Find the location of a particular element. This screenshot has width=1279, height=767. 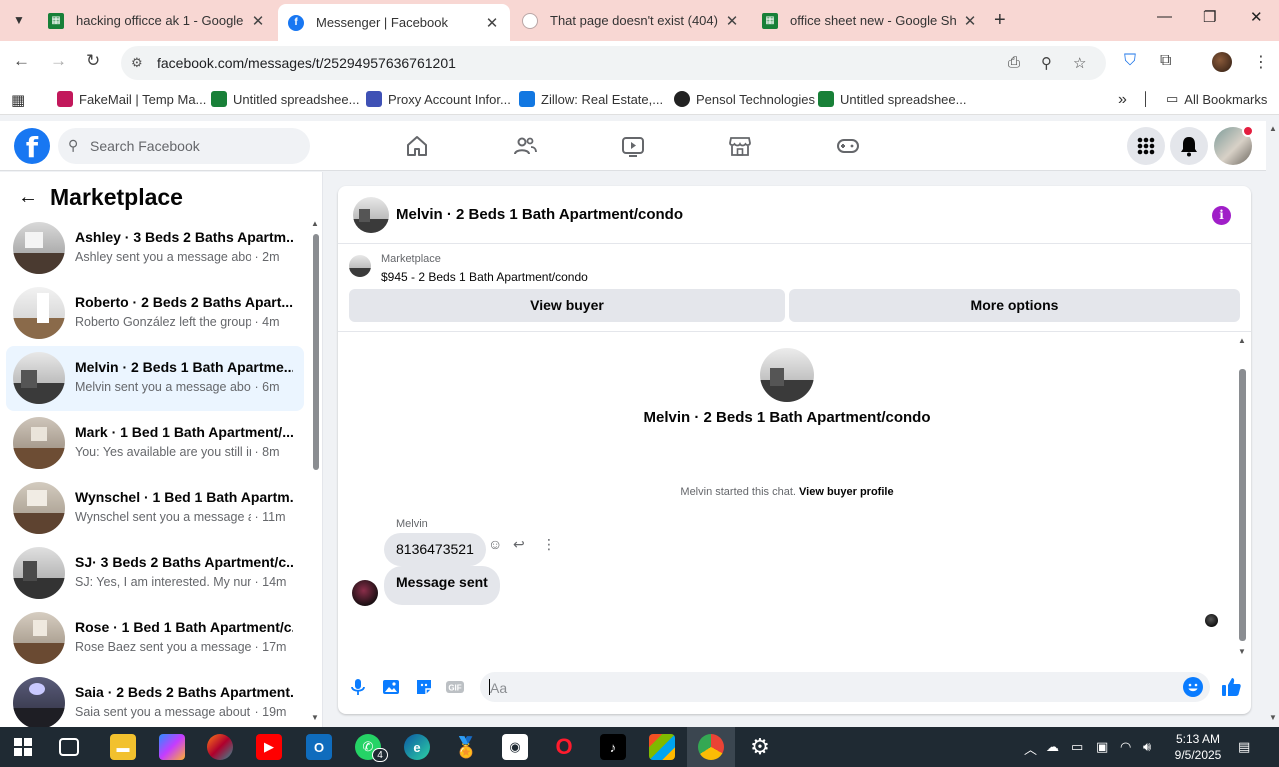

microphone-icon is located at coordinates (358, 687).